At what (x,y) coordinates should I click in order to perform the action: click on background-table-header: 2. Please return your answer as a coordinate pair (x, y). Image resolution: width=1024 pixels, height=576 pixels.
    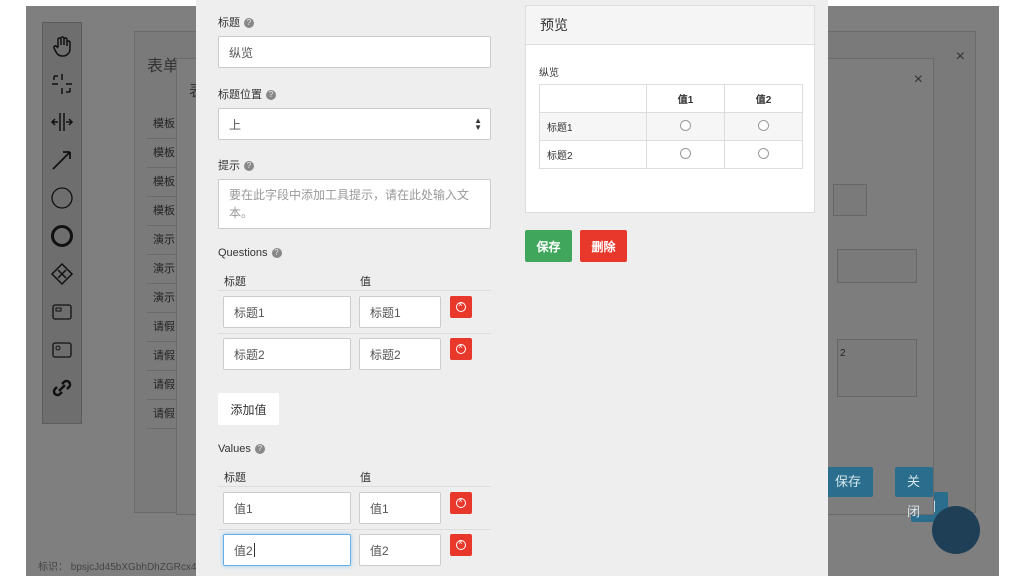
    Looking at the image, I should click on (843, 353).